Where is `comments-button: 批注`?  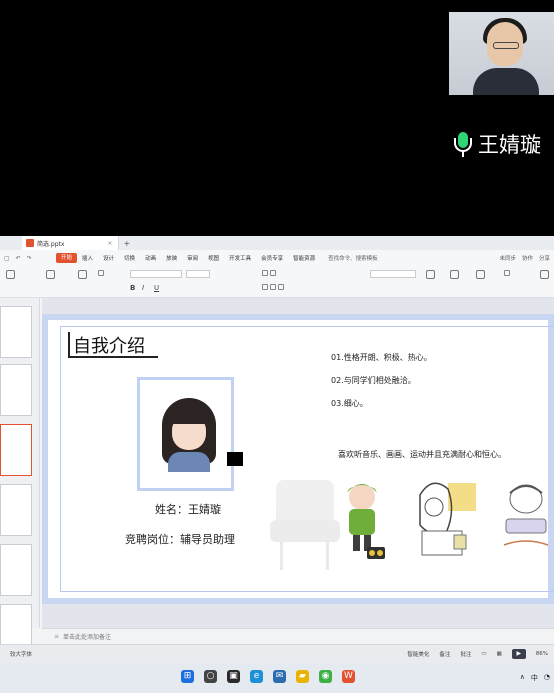 comments-button: 批注 is located at coordinates (465, 654).